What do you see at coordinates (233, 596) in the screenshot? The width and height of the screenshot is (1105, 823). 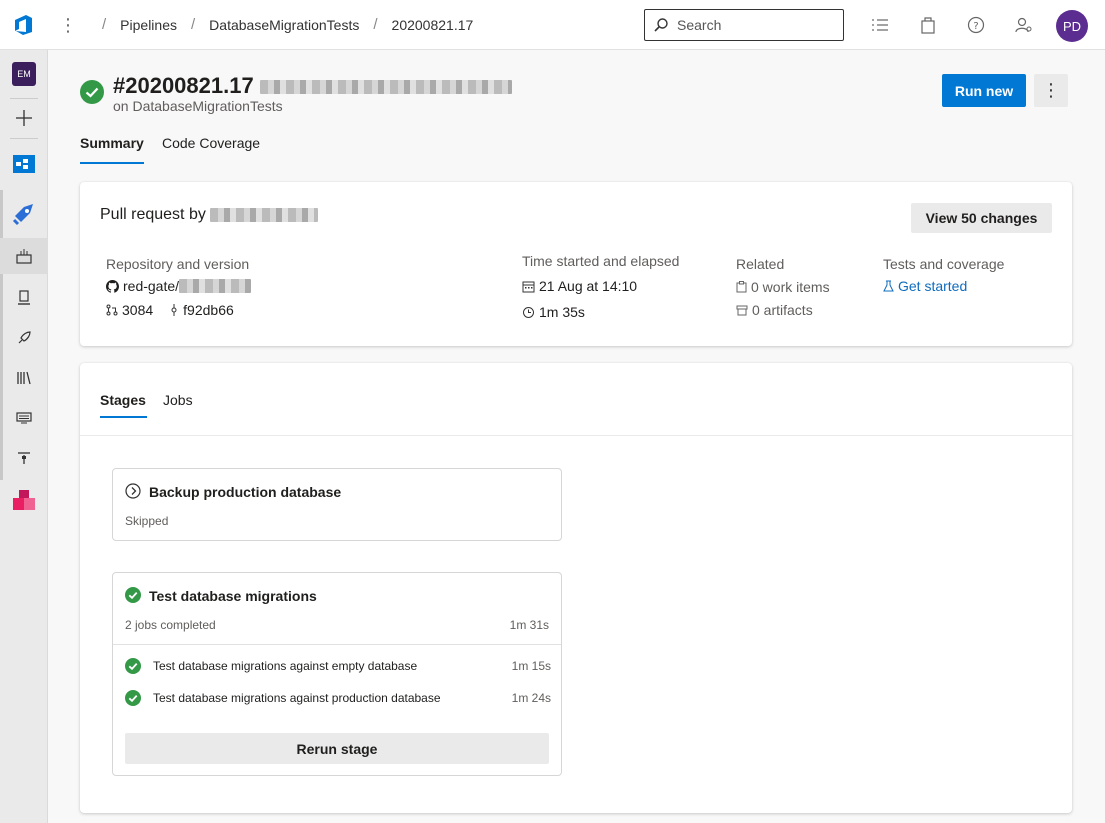 I see `stage-title: Test database migrations` at bounding box center [233, 596].